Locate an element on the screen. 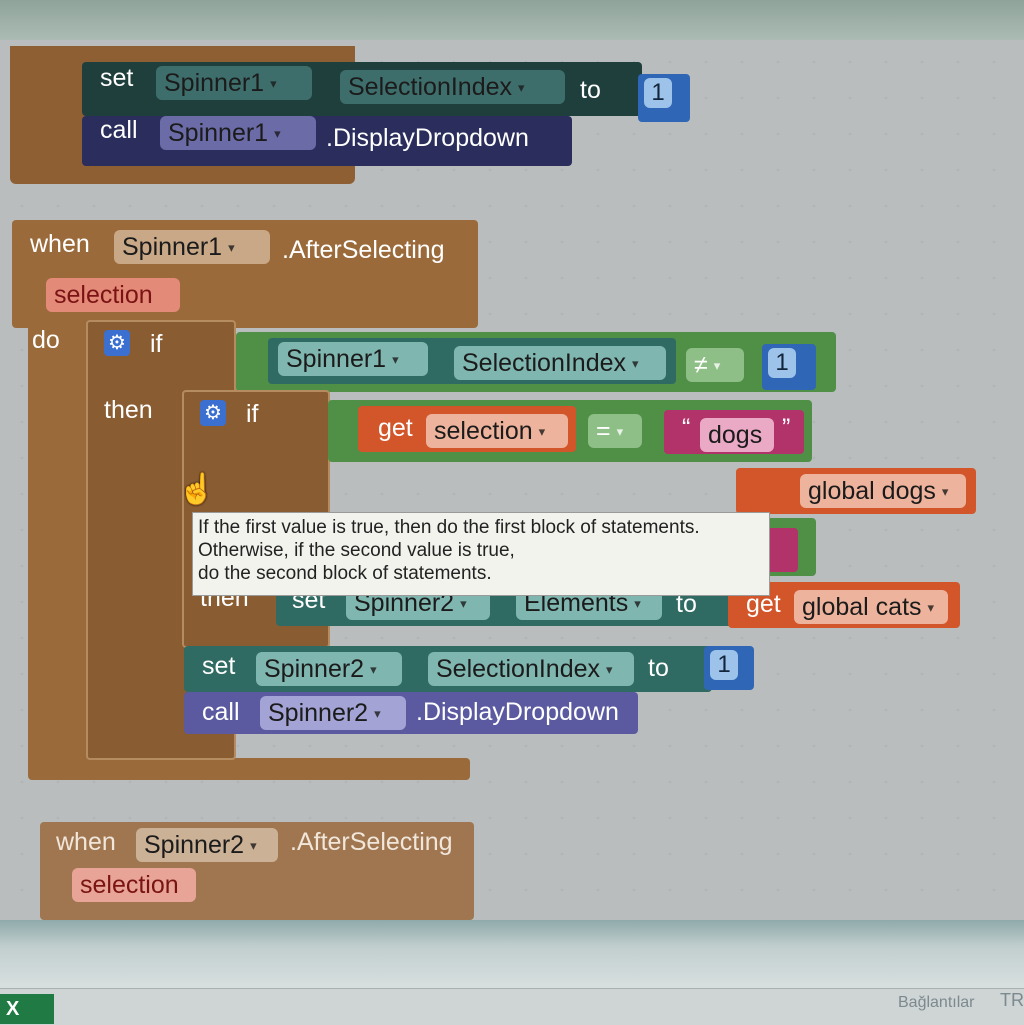  window-bottom-edge is located at coordinates (512, 954).